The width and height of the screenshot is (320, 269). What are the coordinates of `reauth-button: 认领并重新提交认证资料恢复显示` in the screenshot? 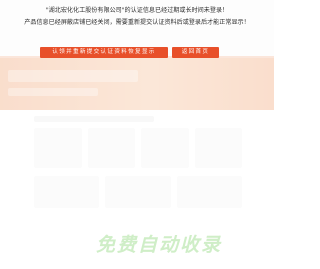 It's located at (104, 52).